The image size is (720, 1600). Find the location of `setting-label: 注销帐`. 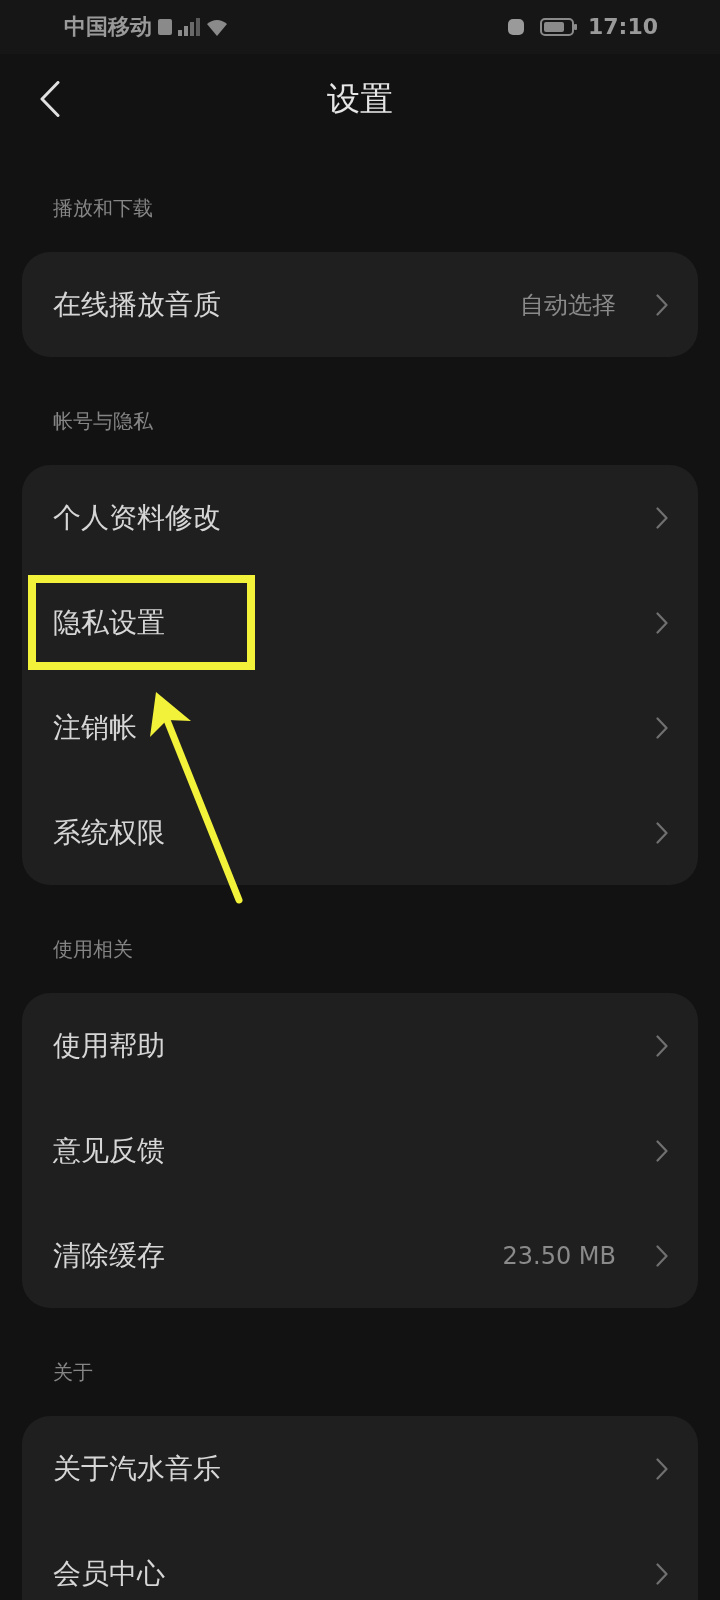

setting-label: 注销帐 is located at coordinates (95, 727).